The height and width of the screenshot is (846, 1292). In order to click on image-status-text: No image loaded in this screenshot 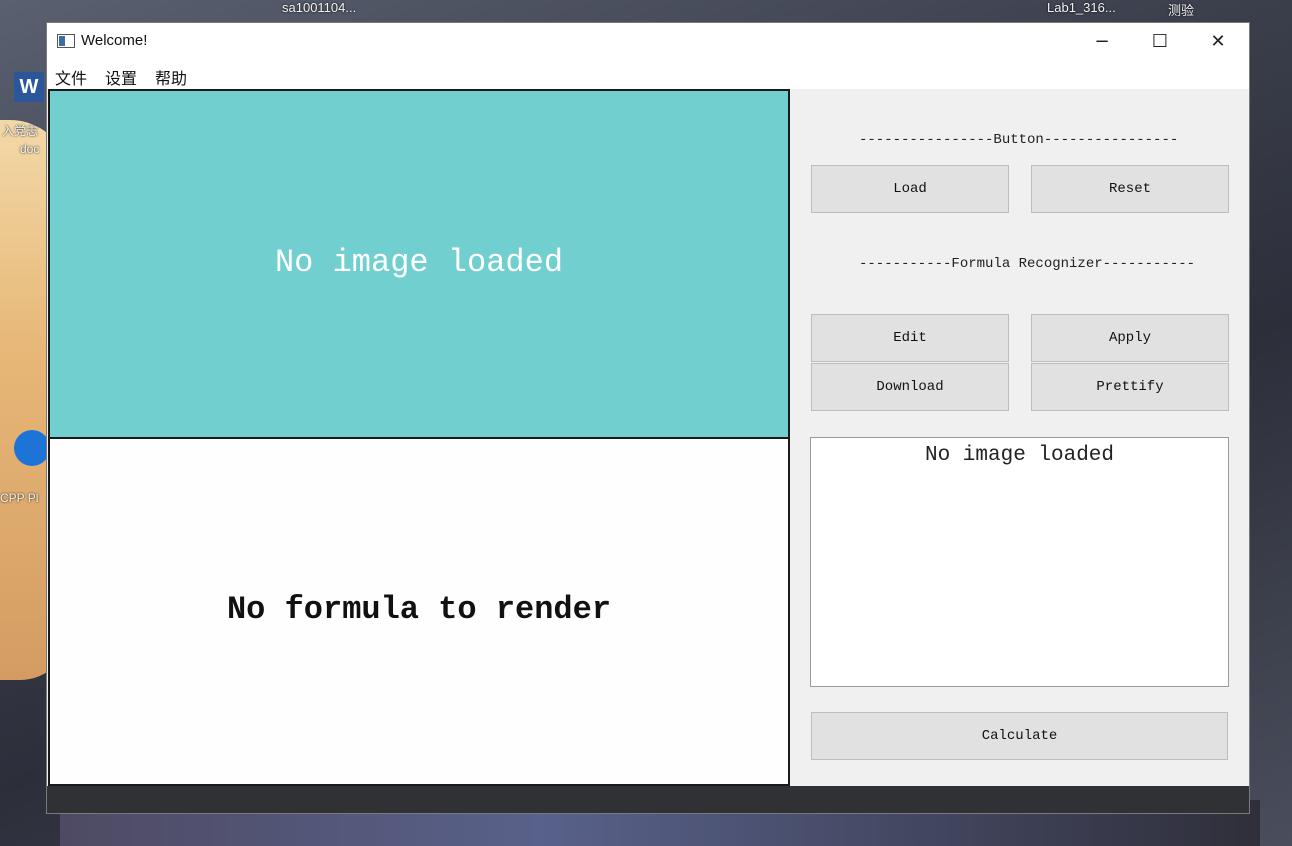, I will do `click(419, 262)`.